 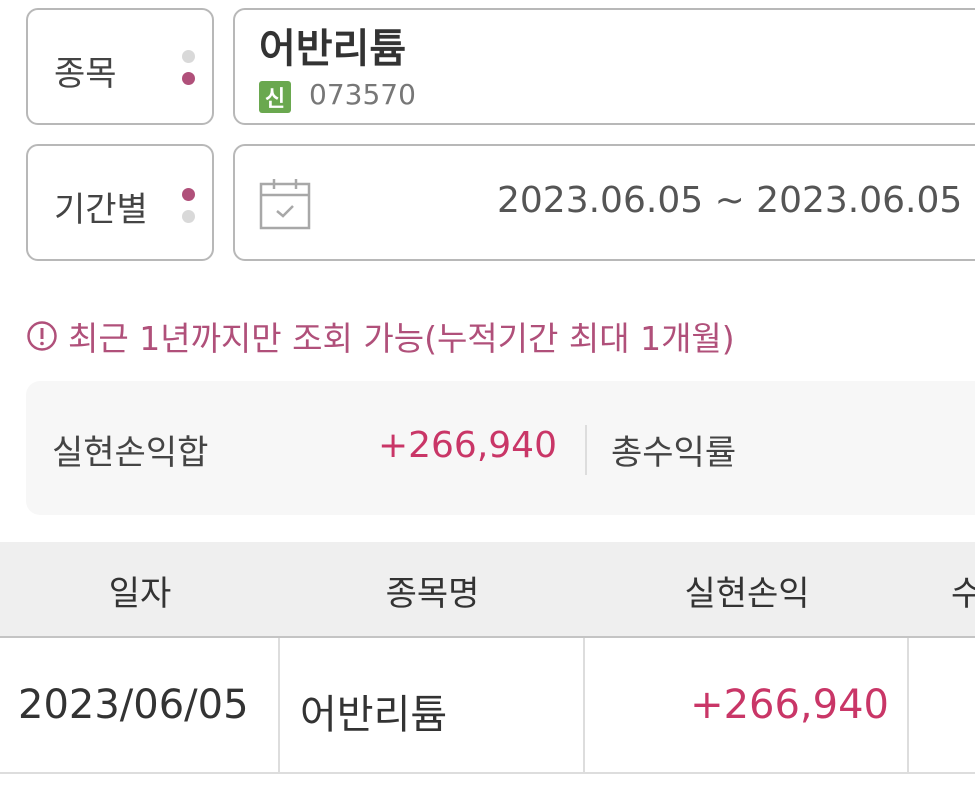 I want to click on row-stock-name: 어반리튬, so click(x=374, y=715).